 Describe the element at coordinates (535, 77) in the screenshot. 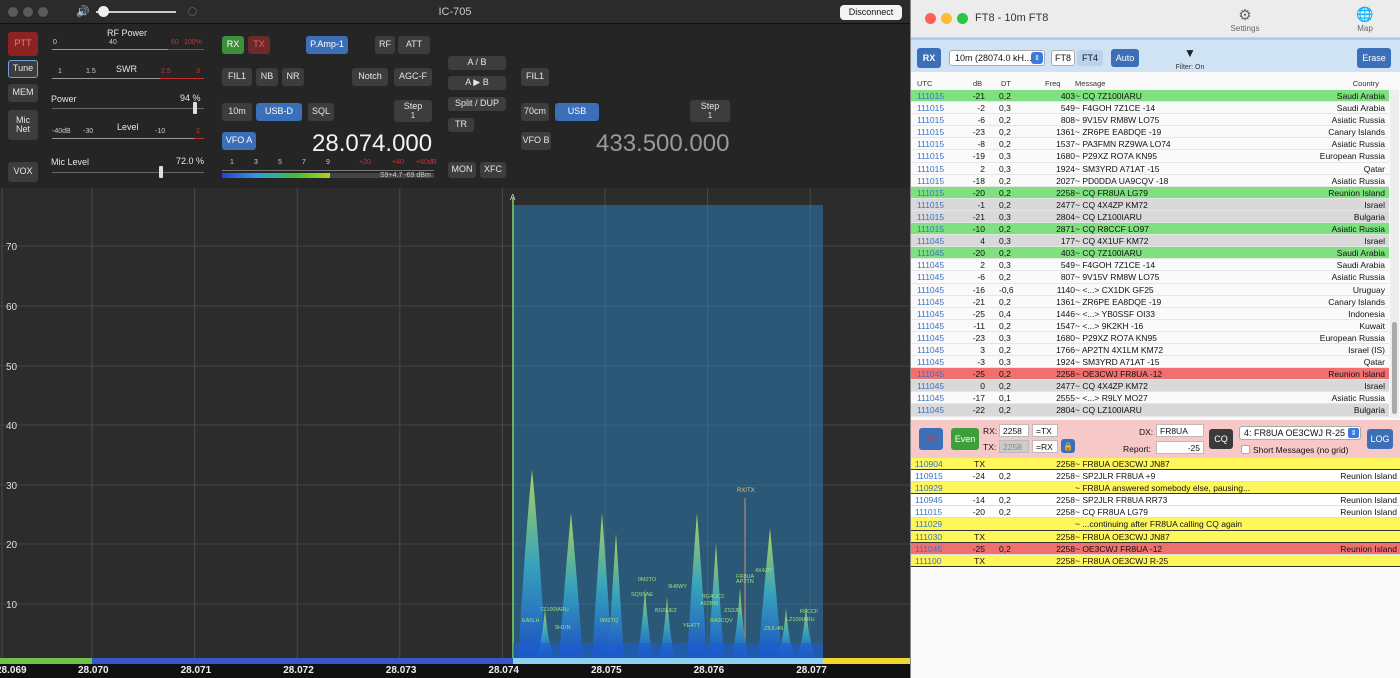

I see `fil1-b-button: FIL1` at that location.